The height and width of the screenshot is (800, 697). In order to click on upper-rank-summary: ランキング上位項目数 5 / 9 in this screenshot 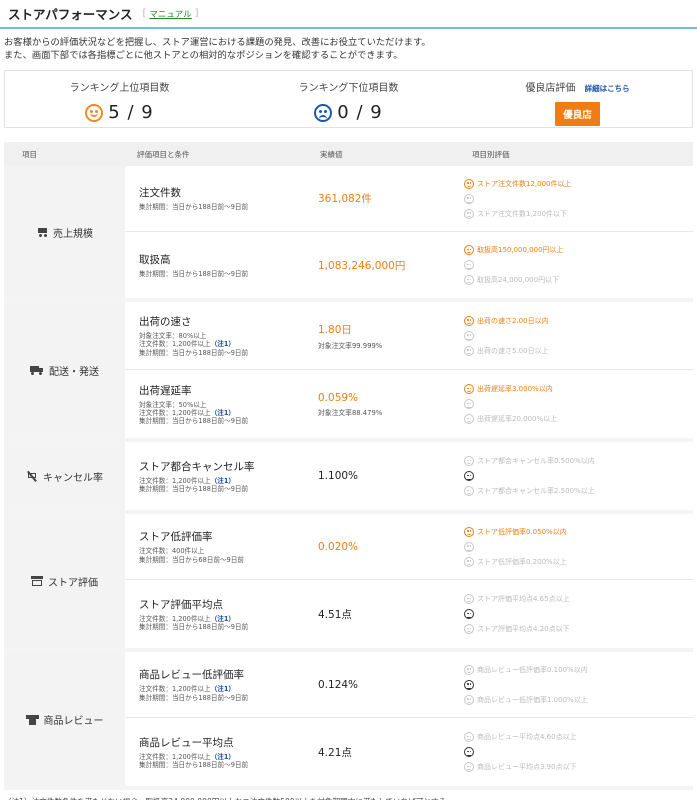, I will do `click(119, 99)`.